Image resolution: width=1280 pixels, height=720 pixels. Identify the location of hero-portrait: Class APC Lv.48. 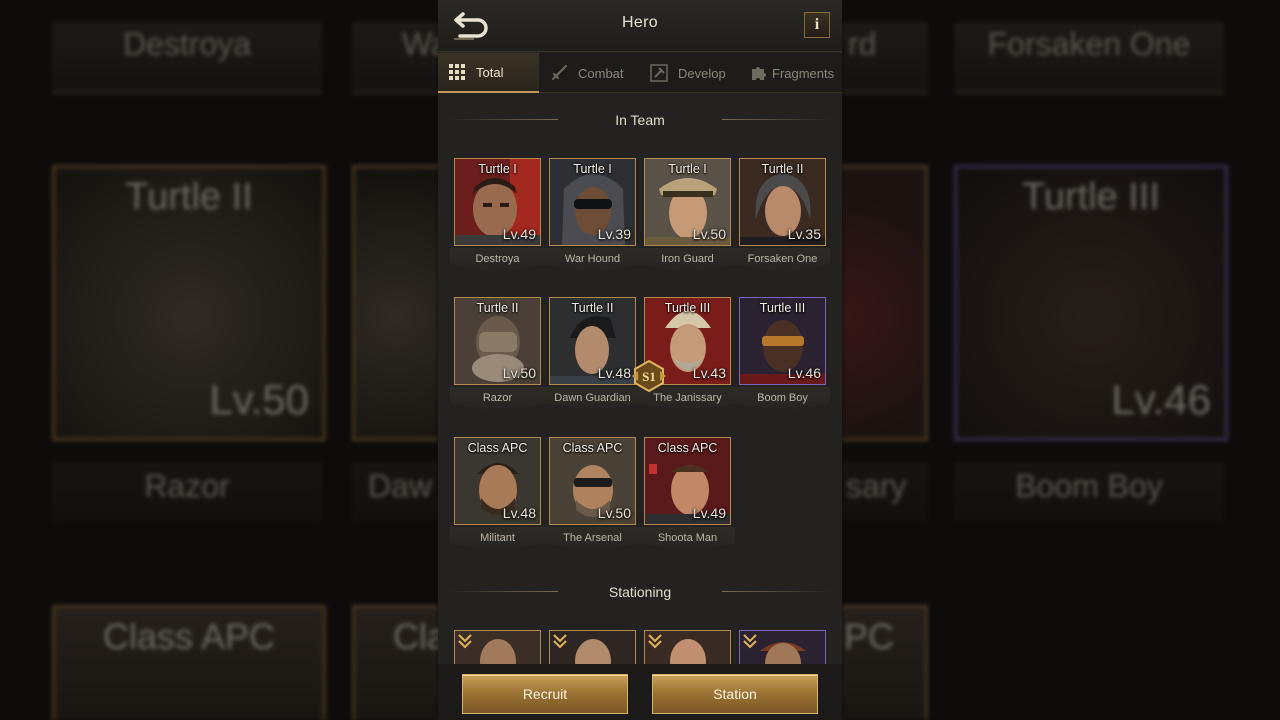
(497, 481).